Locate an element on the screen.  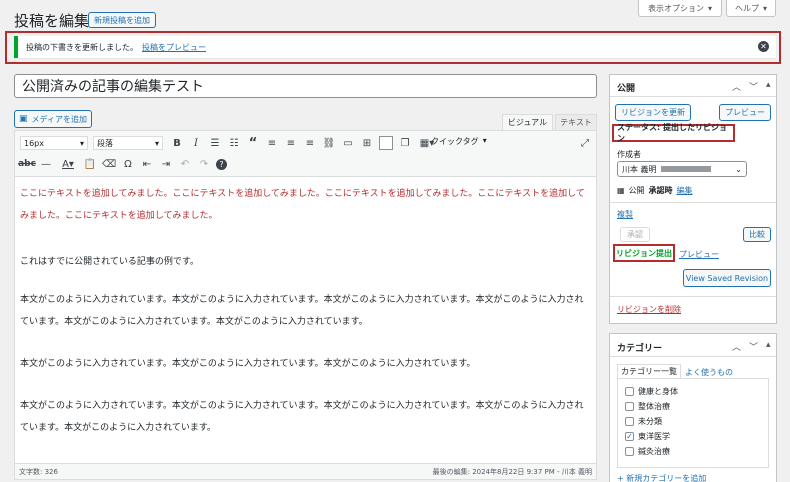
category-item: 健康と身体 is located at coordinates (696, 391).